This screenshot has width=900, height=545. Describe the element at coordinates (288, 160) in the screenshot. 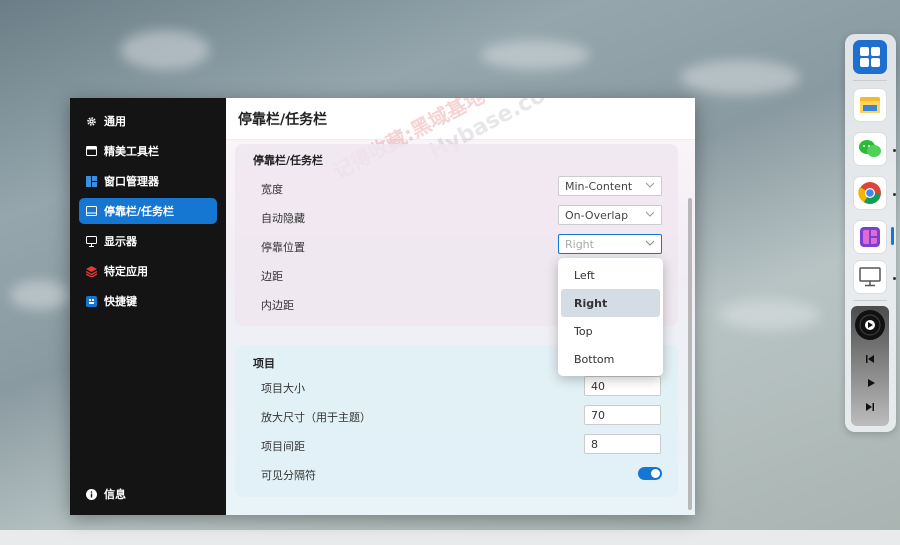

I see `section-title: 停靠栏/任务栏` at that location.